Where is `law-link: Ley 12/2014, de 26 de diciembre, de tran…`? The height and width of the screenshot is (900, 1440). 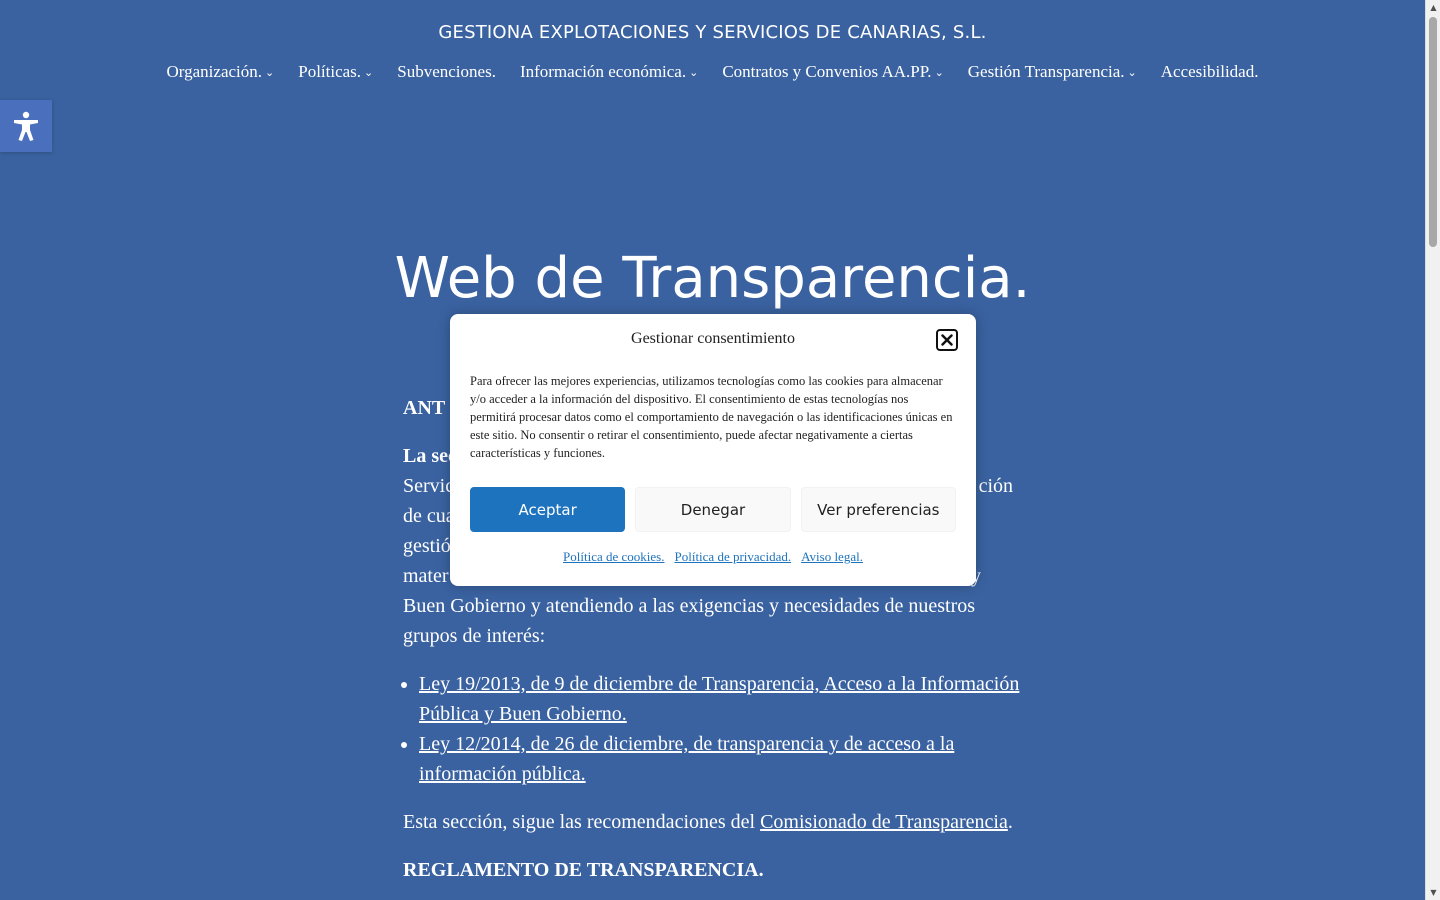 law-link: Ley 12/2014, de 26 de diciembre, de tran… is located at coordinates (686, 759).